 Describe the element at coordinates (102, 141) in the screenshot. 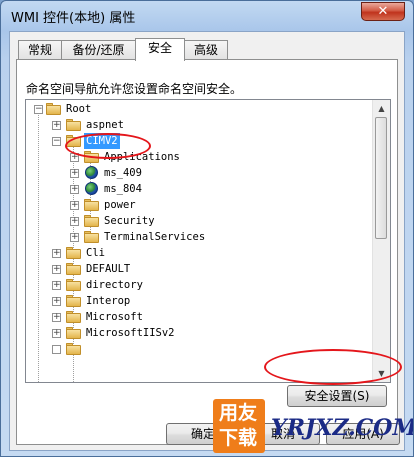

I see `tree-item-label-selected: CIMV2` at that location.